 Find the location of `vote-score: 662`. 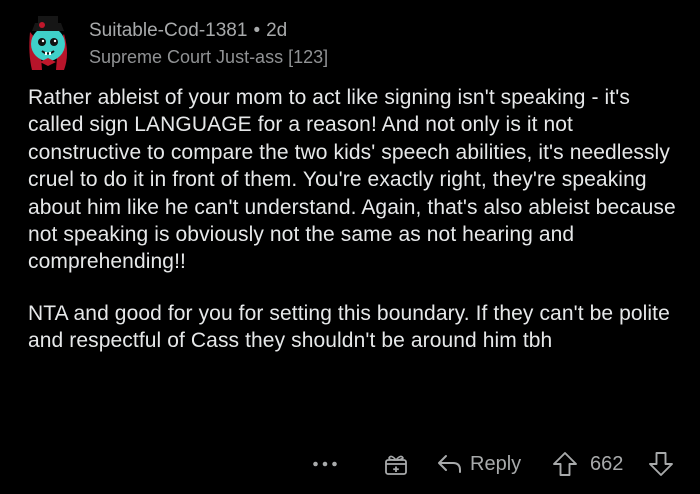

vote-score: 662 is located at coordinates (606, 464).